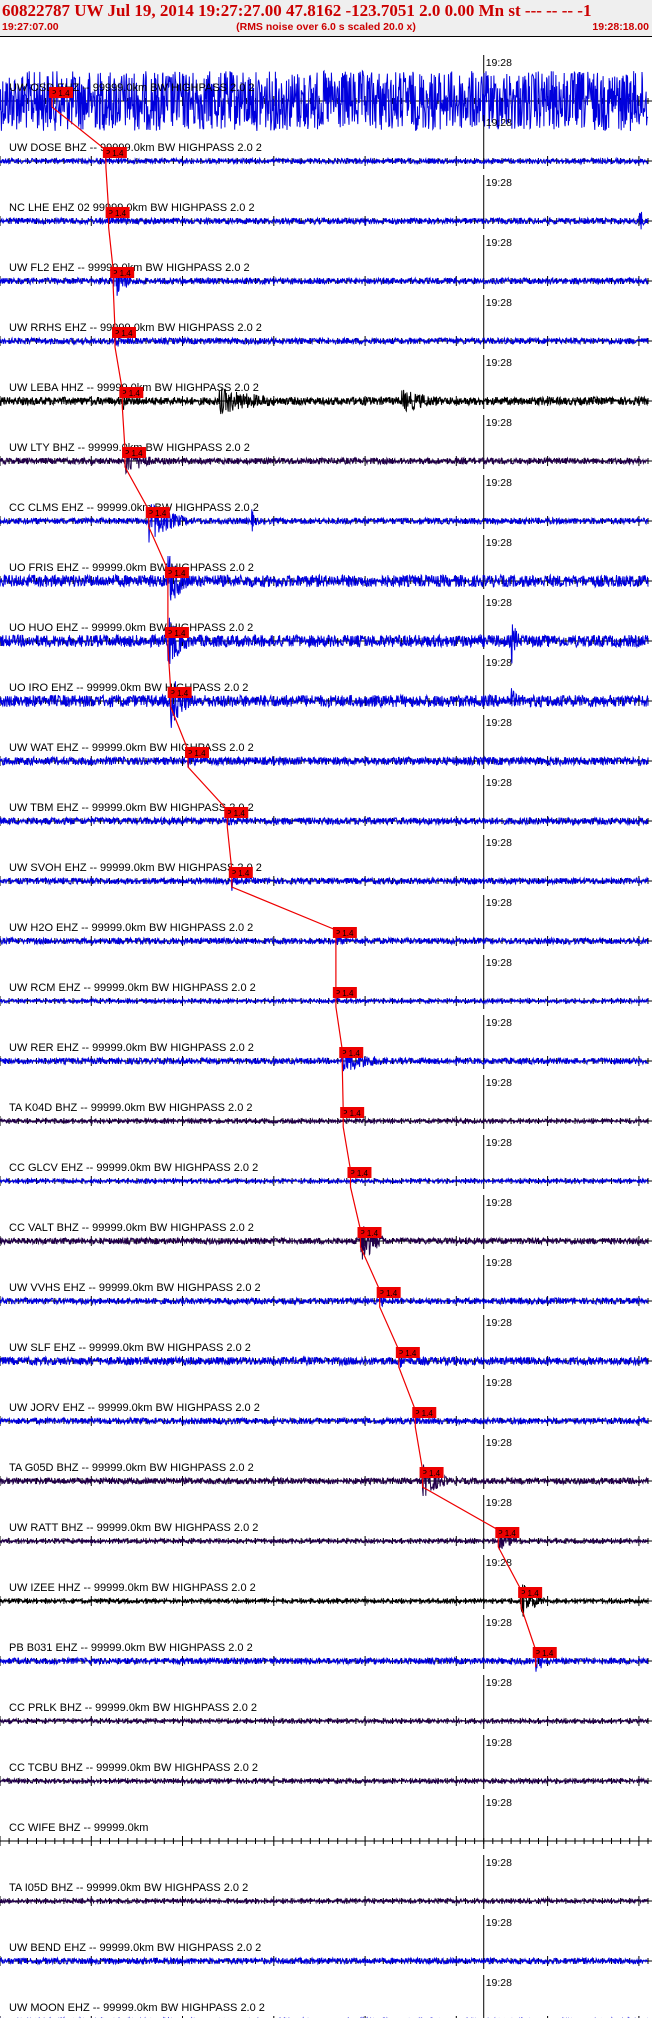 Image resolution: width=652 pixels, height=2018 pixels. Describe the element at coordinates (620, 27) in the screenshot. I see `end-time-label: 19:28:18.00` at that location.